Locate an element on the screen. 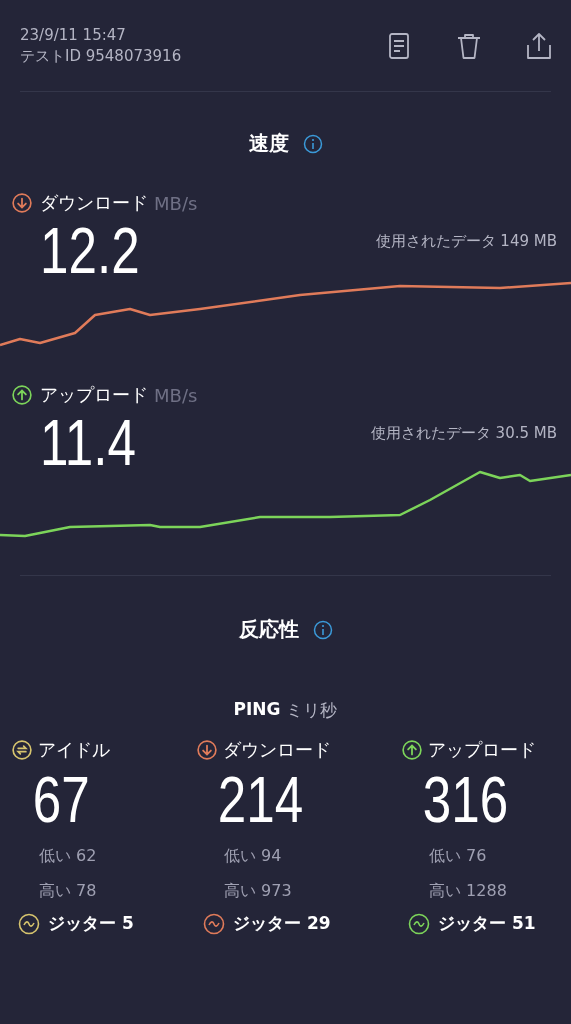 The width and height of the screenshot is (571, 1024). ping-value: 67 is located at coordinates (61, 800).